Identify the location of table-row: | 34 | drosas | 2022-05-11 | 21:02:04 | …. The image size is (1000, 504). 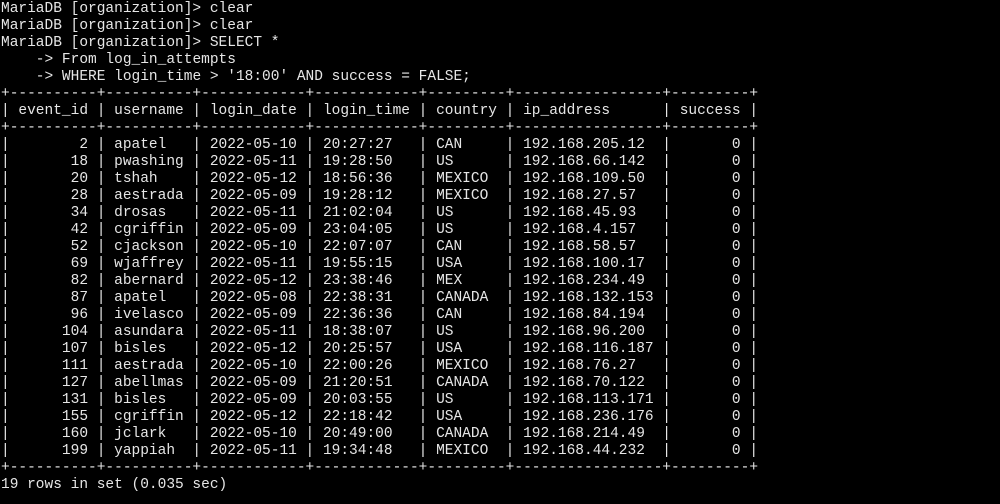
(380, 213).